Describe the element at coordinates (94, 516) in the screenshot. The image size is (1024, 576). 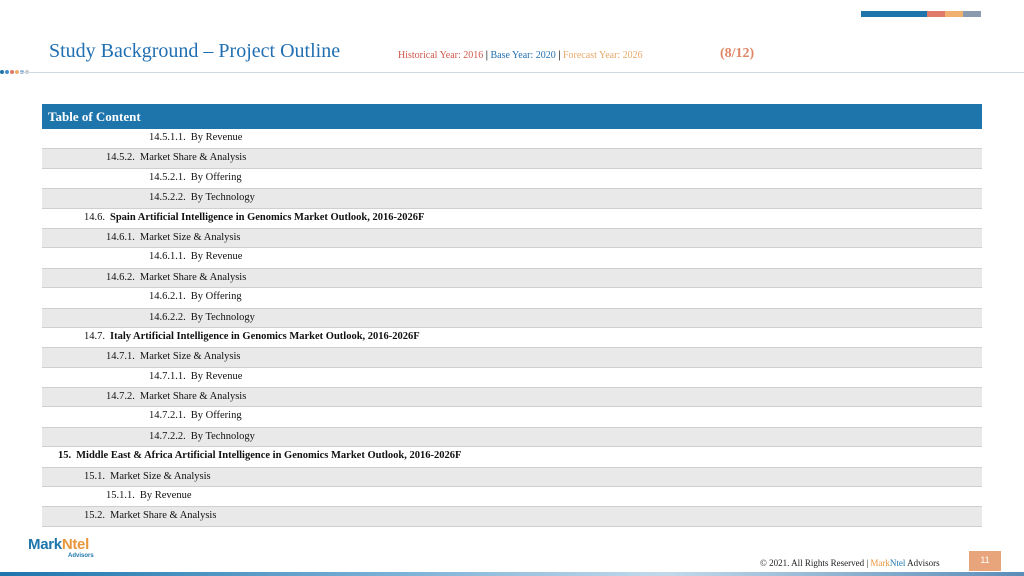
I see `toc-row-number: 15.2.` at that location.